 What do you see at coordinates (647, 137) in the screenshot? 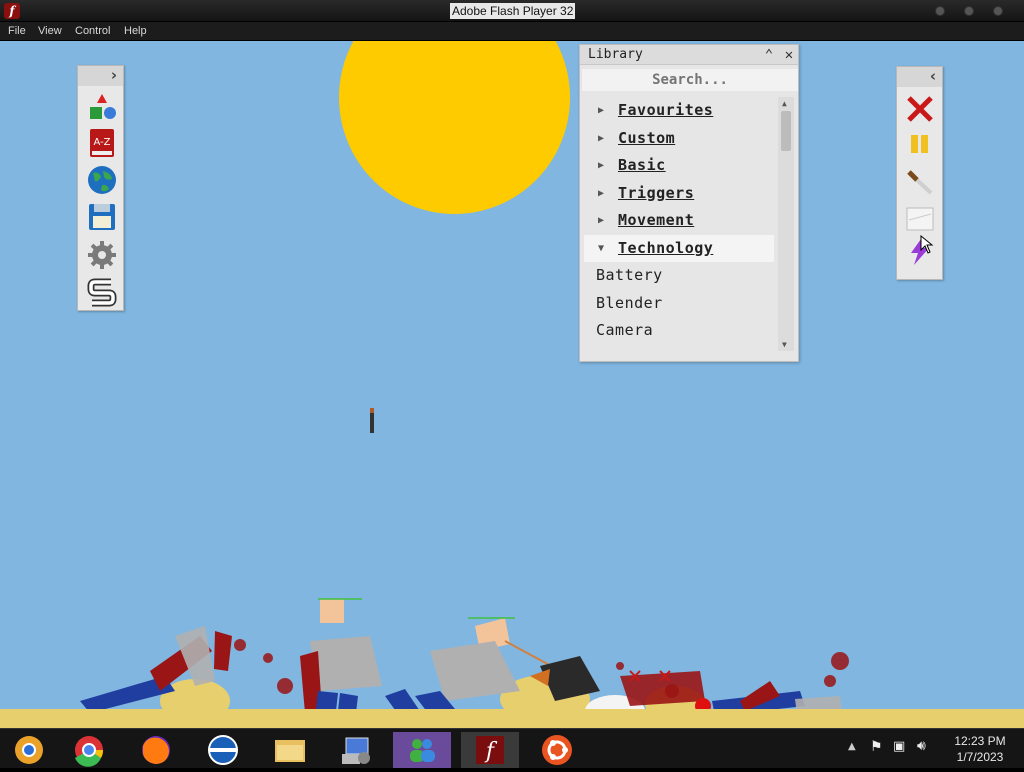
I see `category-label: Custom` at bounding box center [647, 137].